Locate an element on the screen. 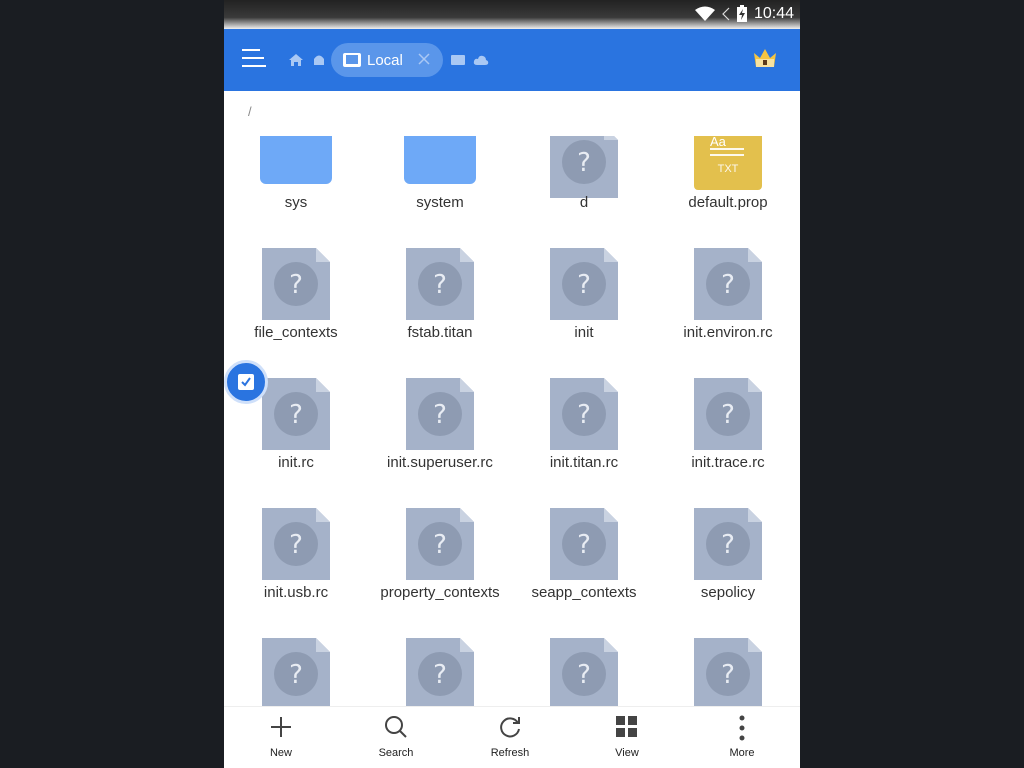 The image size is (1024, 768). file-item: ? d is located at coordinates (584, 421).